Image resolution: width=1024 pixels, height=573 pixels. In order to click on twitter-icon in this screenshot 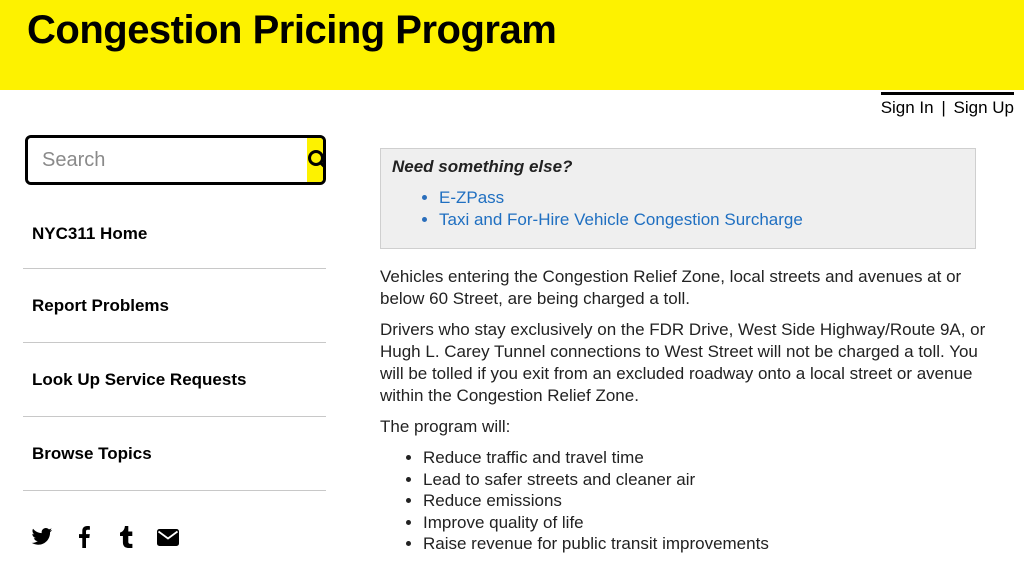, I will do `click(42, 536)`.